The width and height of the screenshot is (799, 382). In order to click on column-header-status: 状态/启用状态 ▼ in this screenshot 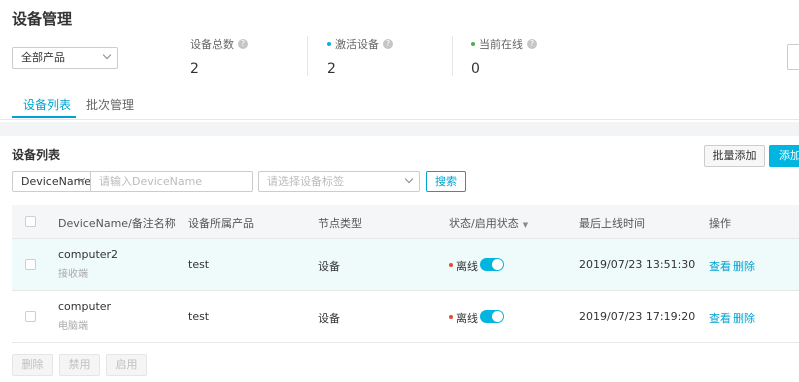, I will do `click(488, 223)`.